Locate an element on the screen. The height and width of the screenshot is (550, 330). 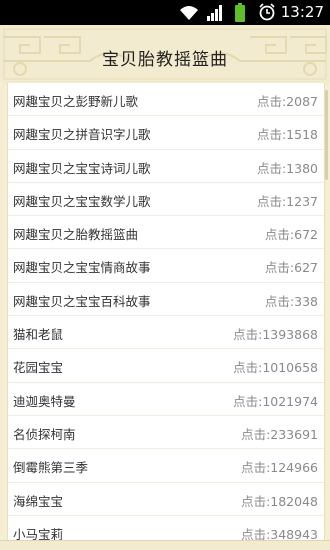
item-title: 迪迦奥特曼 is located at coordinates (44, 401).